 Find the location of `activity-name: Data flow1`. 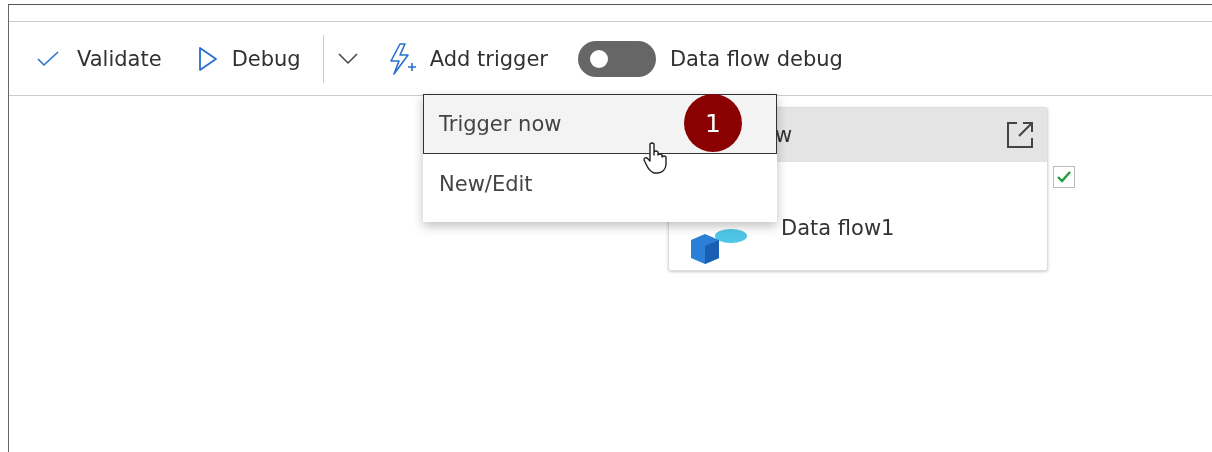

activity-name: Data flow1 is located at coordinates (838, 228).